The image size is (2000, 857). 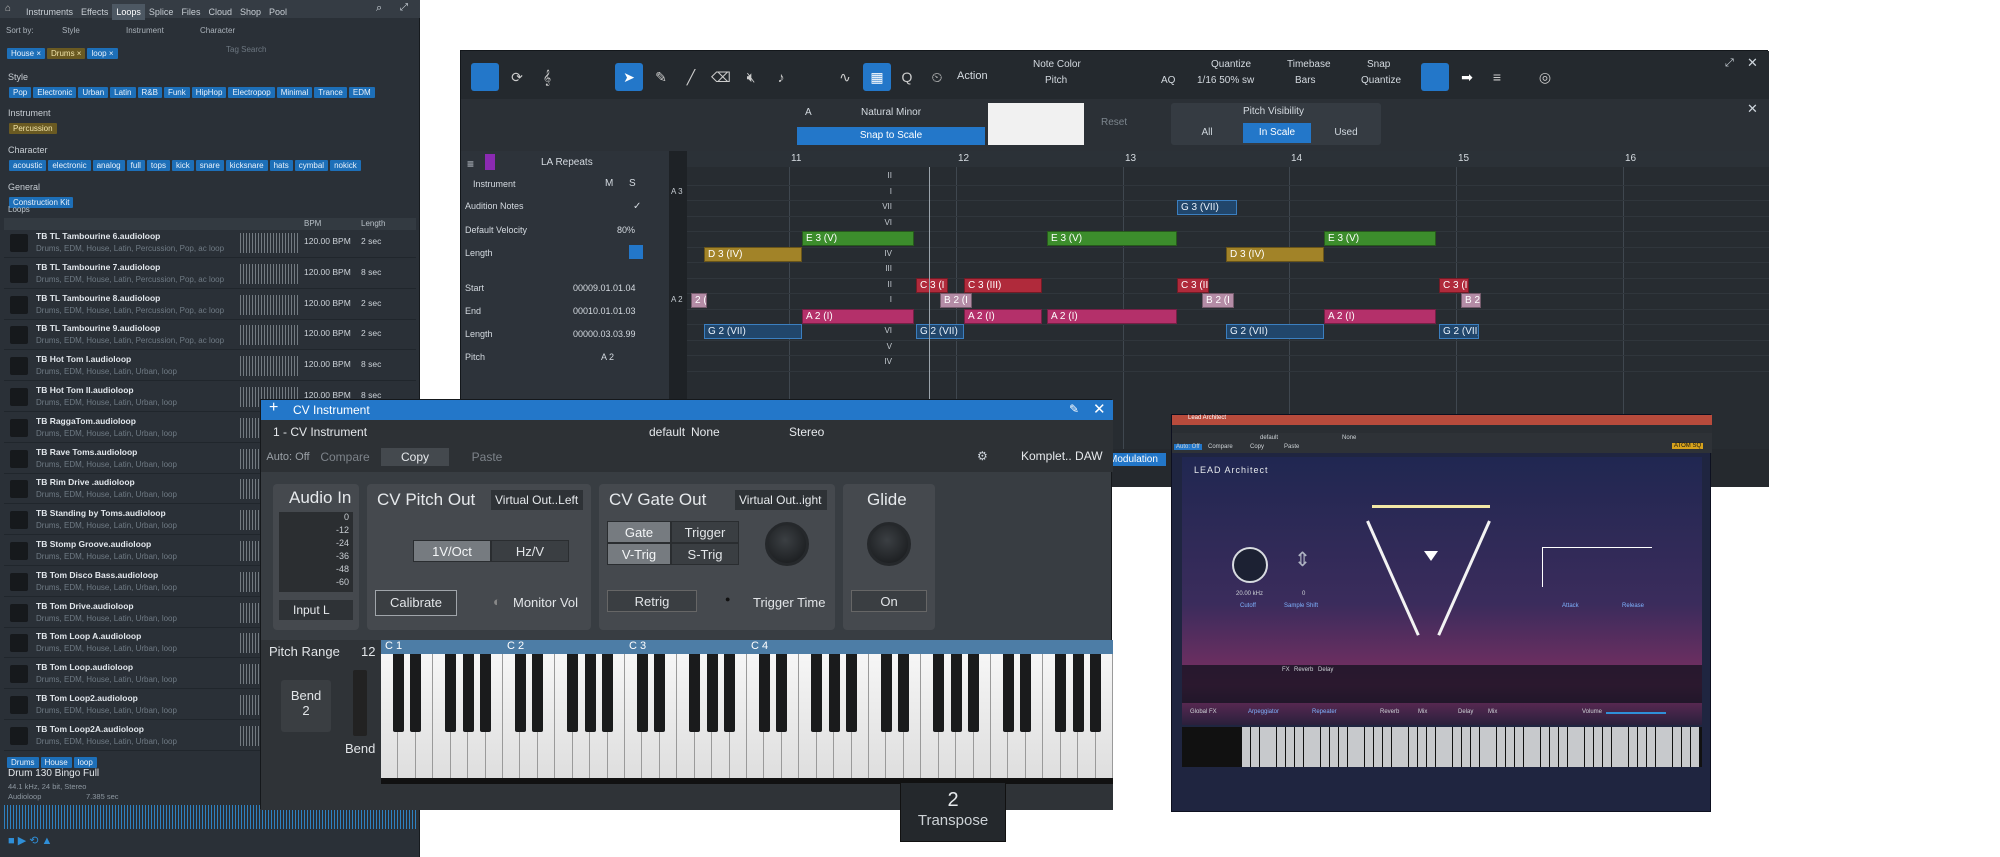 I want to click on hz-v-button: Hz/V, so click(x=530, y=551).